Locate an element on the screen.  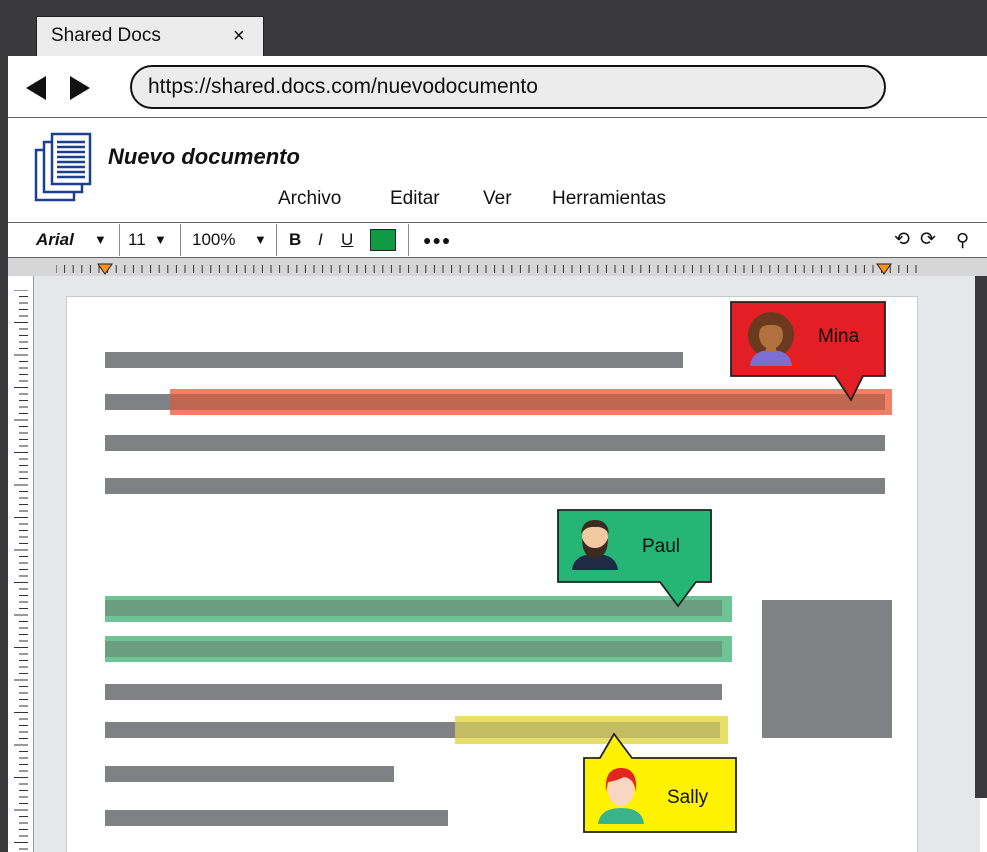
right-indent-marker-icon is located at coordinates (884, 269).